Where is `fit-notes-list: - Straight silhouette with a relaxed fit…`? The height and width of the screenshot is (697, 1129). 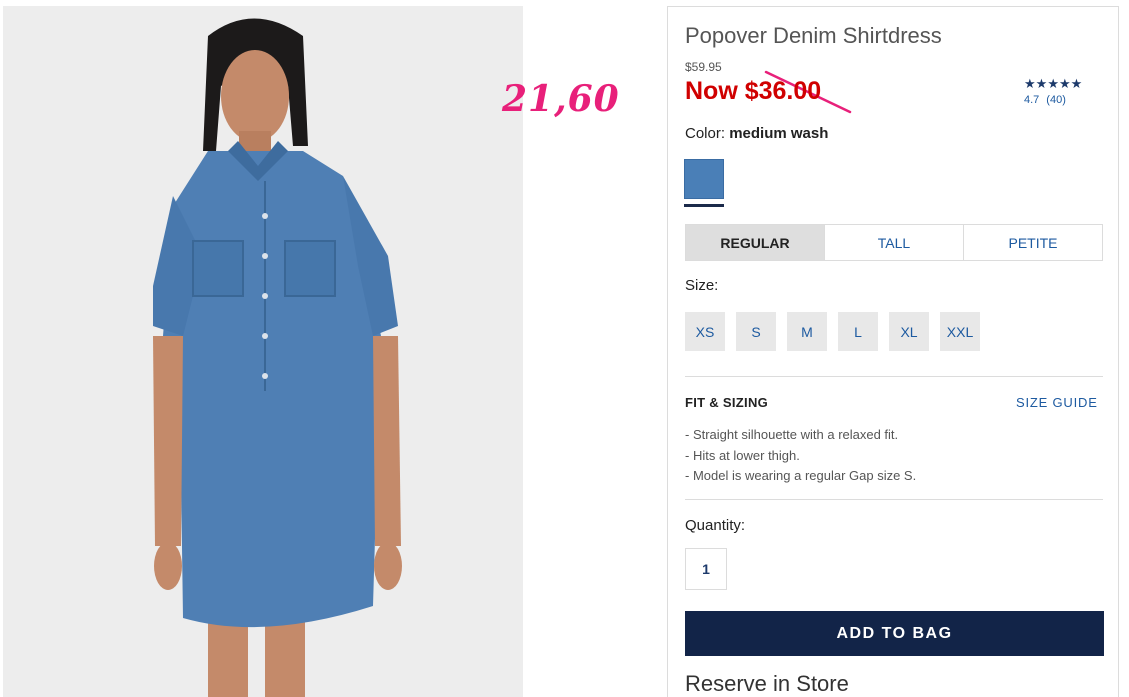 fit-notes-list: - Straight silhouette with a relaxed fit… is located at coordinates (800, 456).